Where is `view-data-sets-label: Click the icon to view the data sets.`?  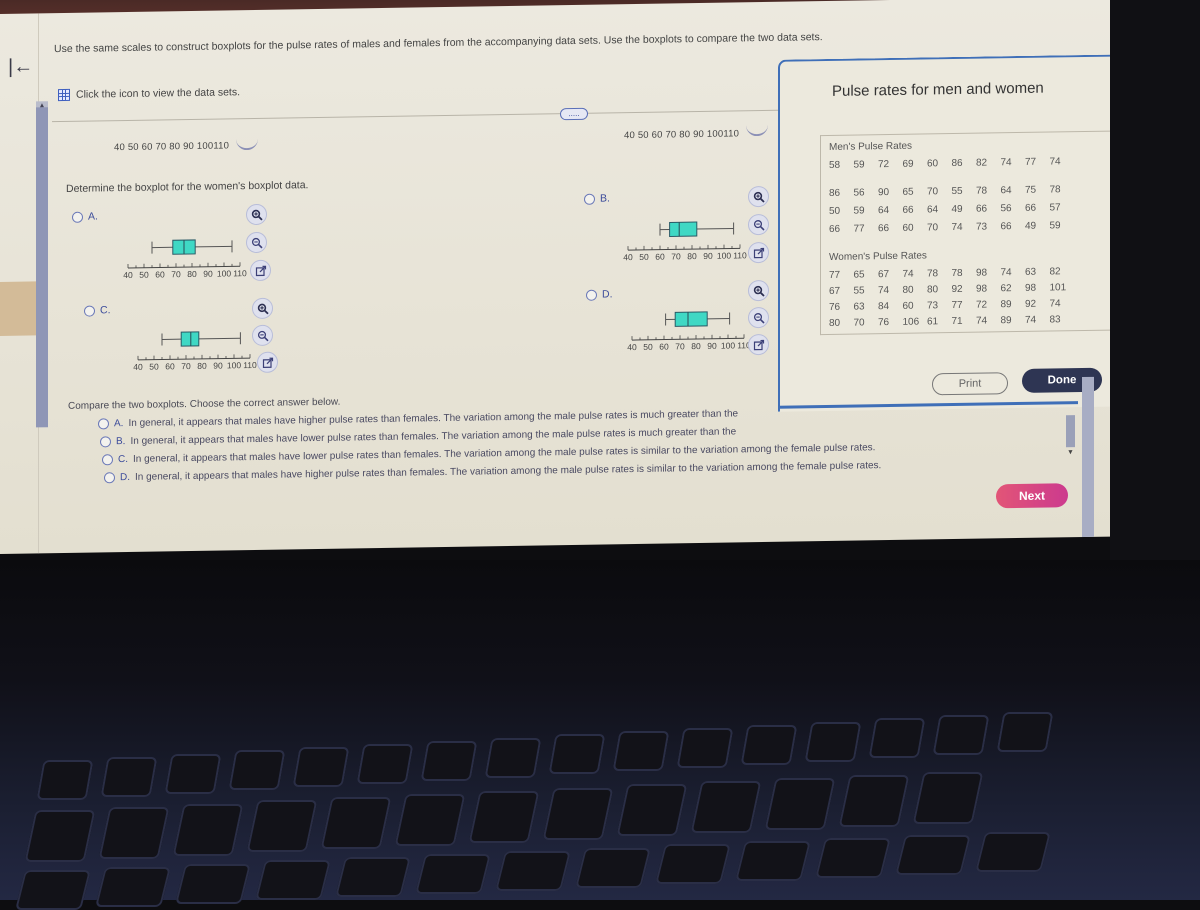 view-data-sets-label: Click the icon to view the data sets. is located at coordinates (158, 93).